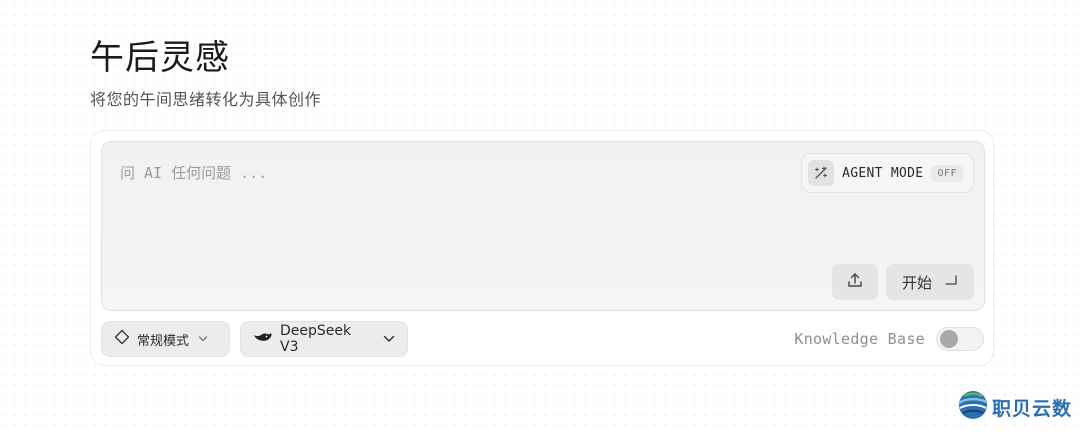 This screenshot has height=433, width=1080. What do you see at coordinates (949, 339) in the screenshot?
I see `toggle-knob` at bounding box center [949, 339].